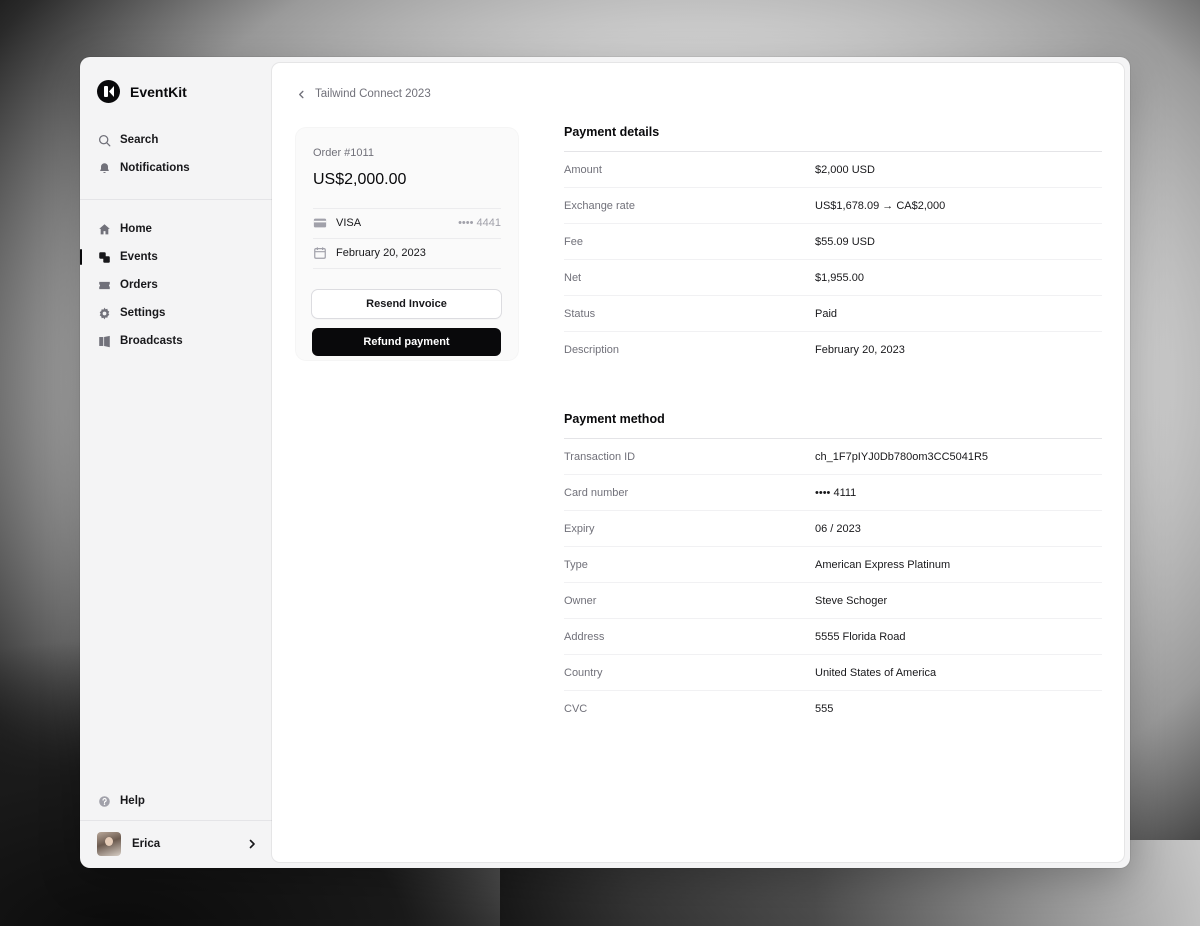 This screenshot has width=1200, height=926. Describe the element at coordinates (176, 820) in the screenshot. I see `sidebar-divider-bottom` at that location.